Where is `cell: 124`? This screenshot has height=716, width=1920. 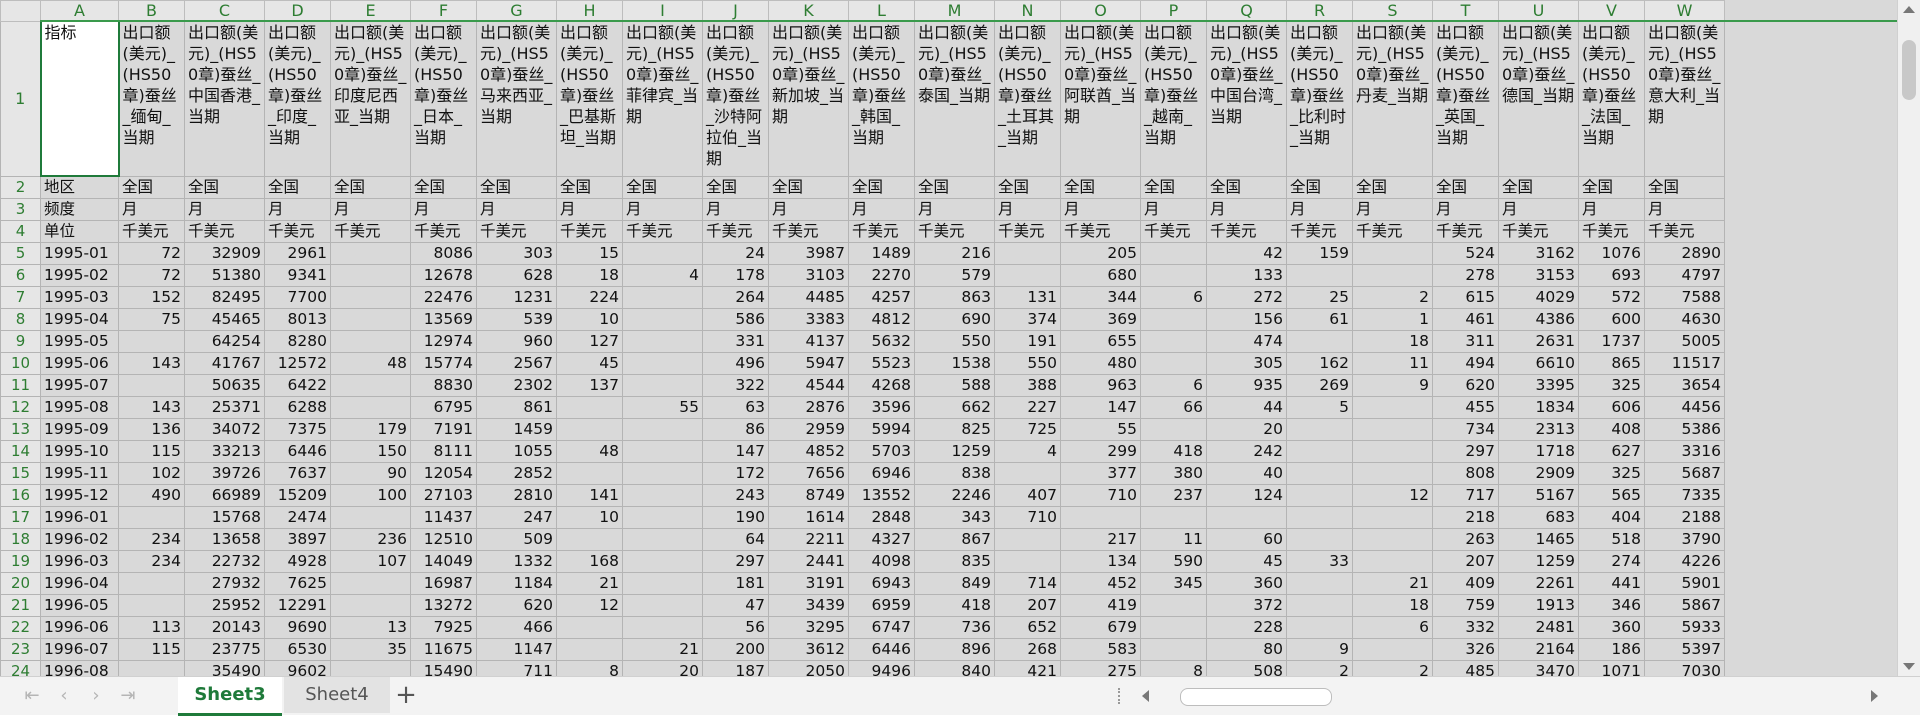
cell: 124 is located at coordinates (1246, 495).